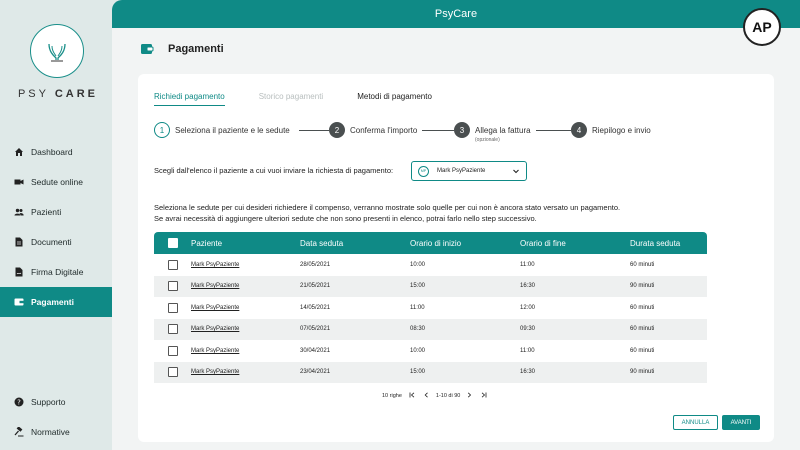  Describe the element at coordinates (52, 302) in the screenshot. I see `sidebar-item-label: Pagamenti` at that location.